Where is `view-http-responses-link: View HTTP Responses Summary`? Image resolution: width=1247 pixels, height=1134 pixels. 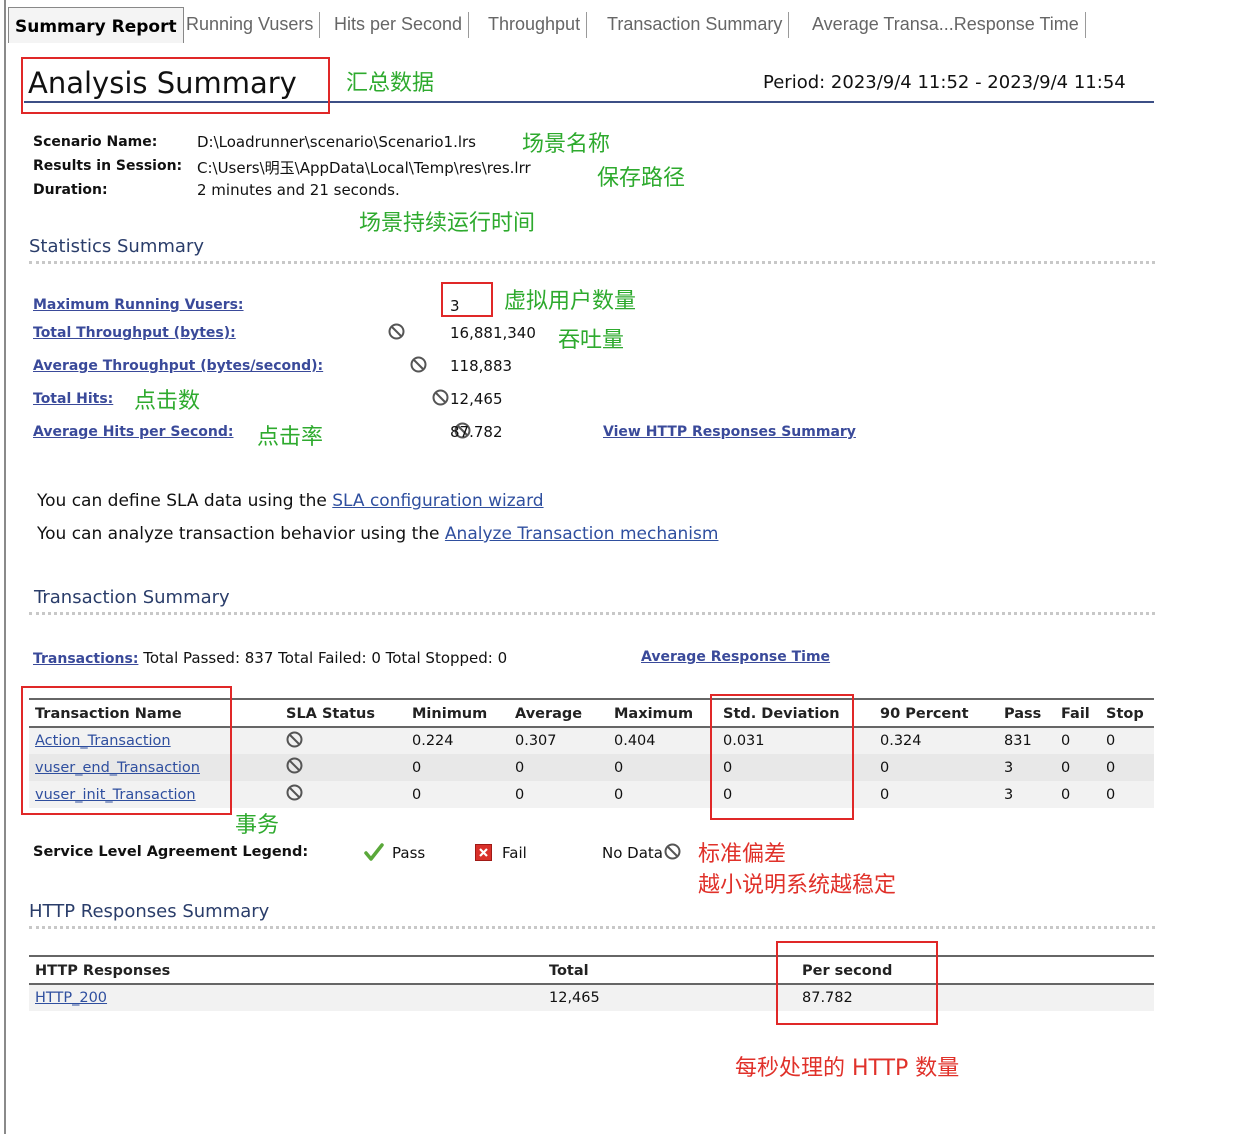 view-http-responses-link: View HTTP Responses Summary is located at coordinates (729, 432).